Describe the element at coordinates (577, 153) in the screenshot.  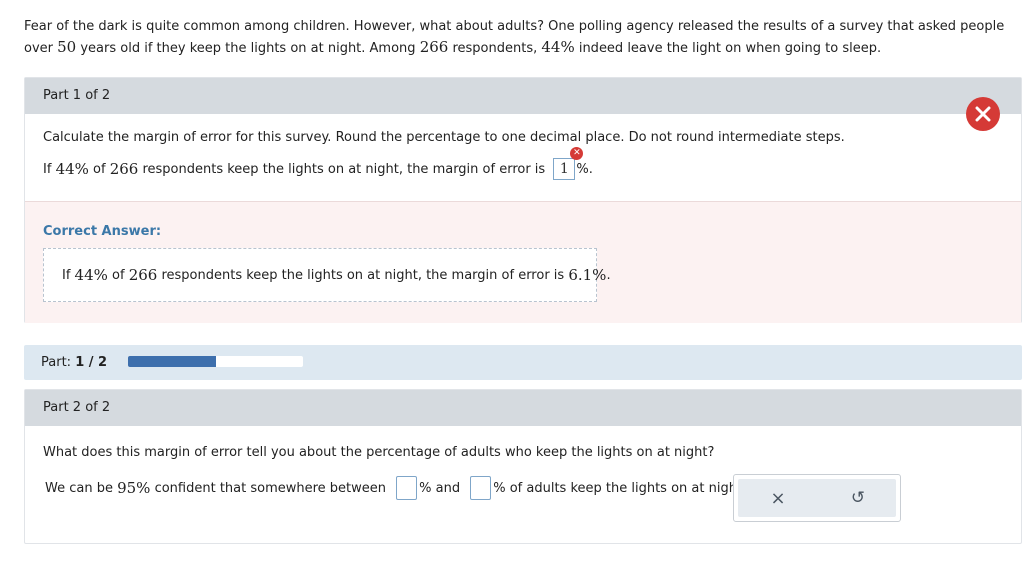
I see `x-mark-icon: ✕` at that location.